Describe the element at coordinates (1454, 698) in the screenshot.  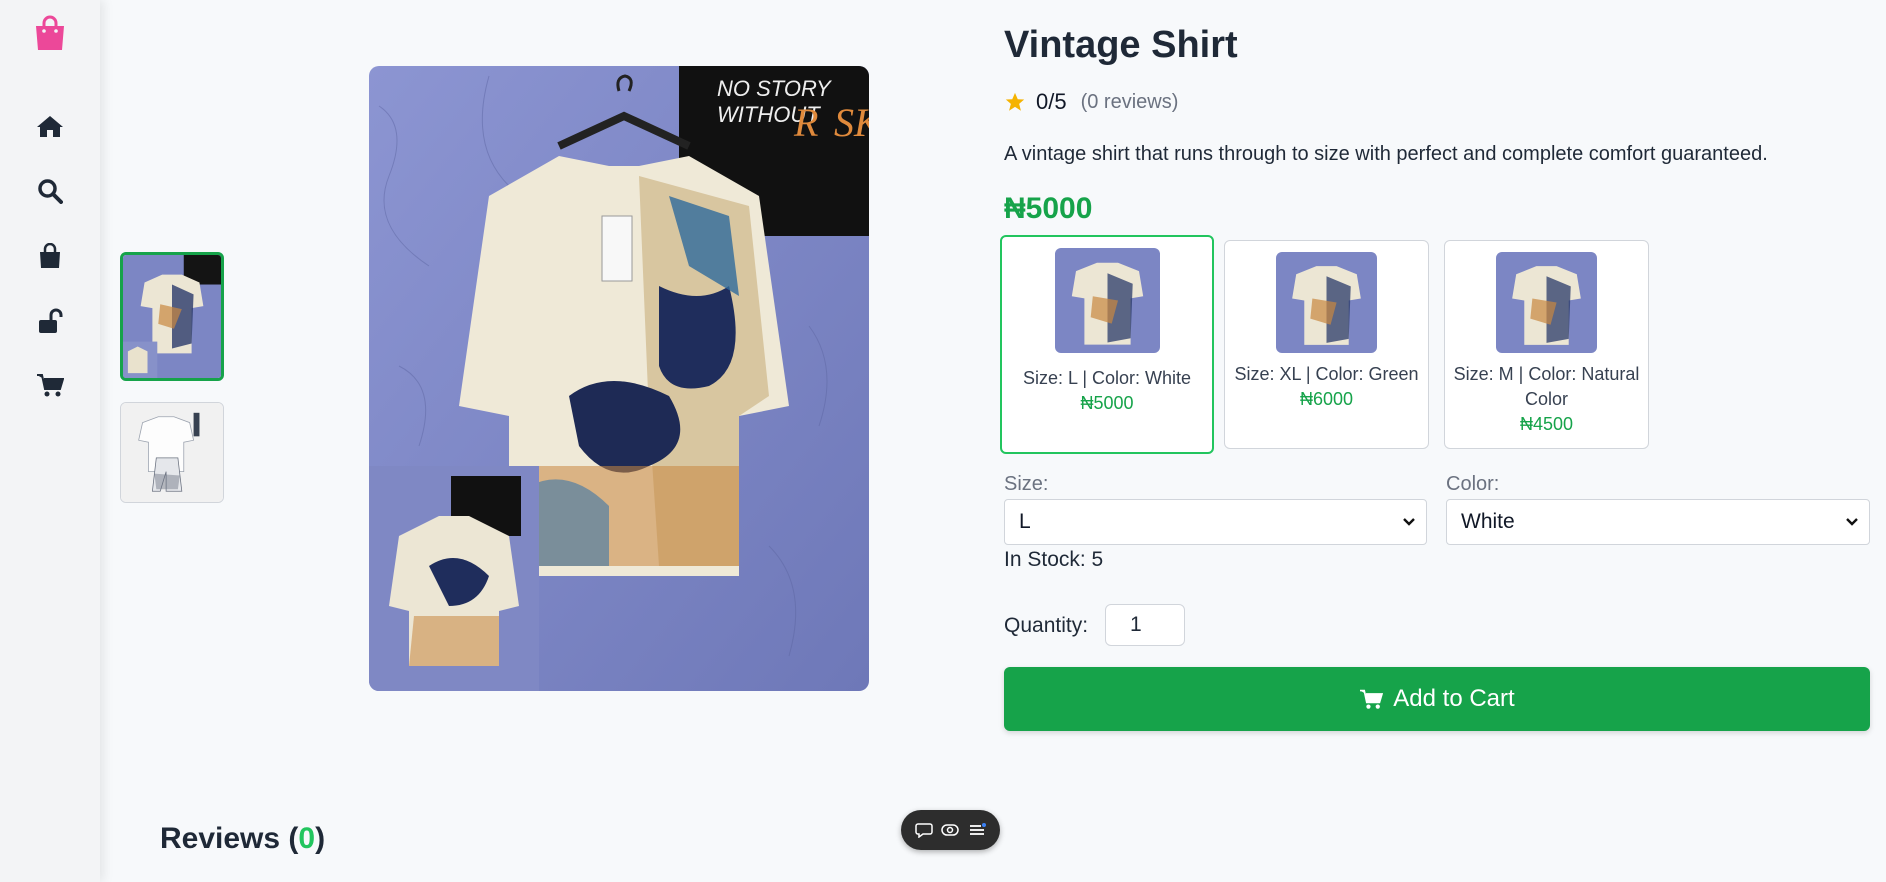
I see `add-to-cart-label: Add to Cart` at that location.